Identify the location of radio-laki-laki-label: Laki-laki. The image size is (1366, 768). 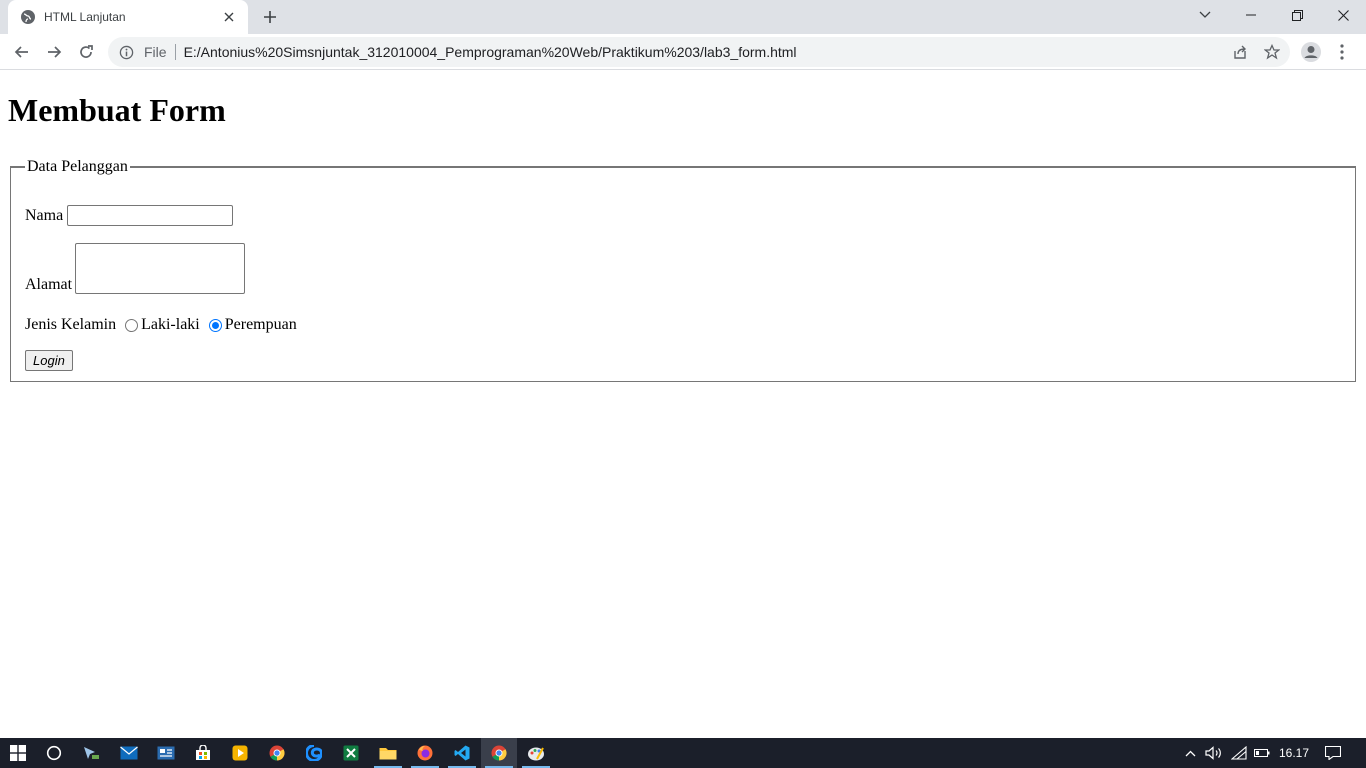
(170, 325).